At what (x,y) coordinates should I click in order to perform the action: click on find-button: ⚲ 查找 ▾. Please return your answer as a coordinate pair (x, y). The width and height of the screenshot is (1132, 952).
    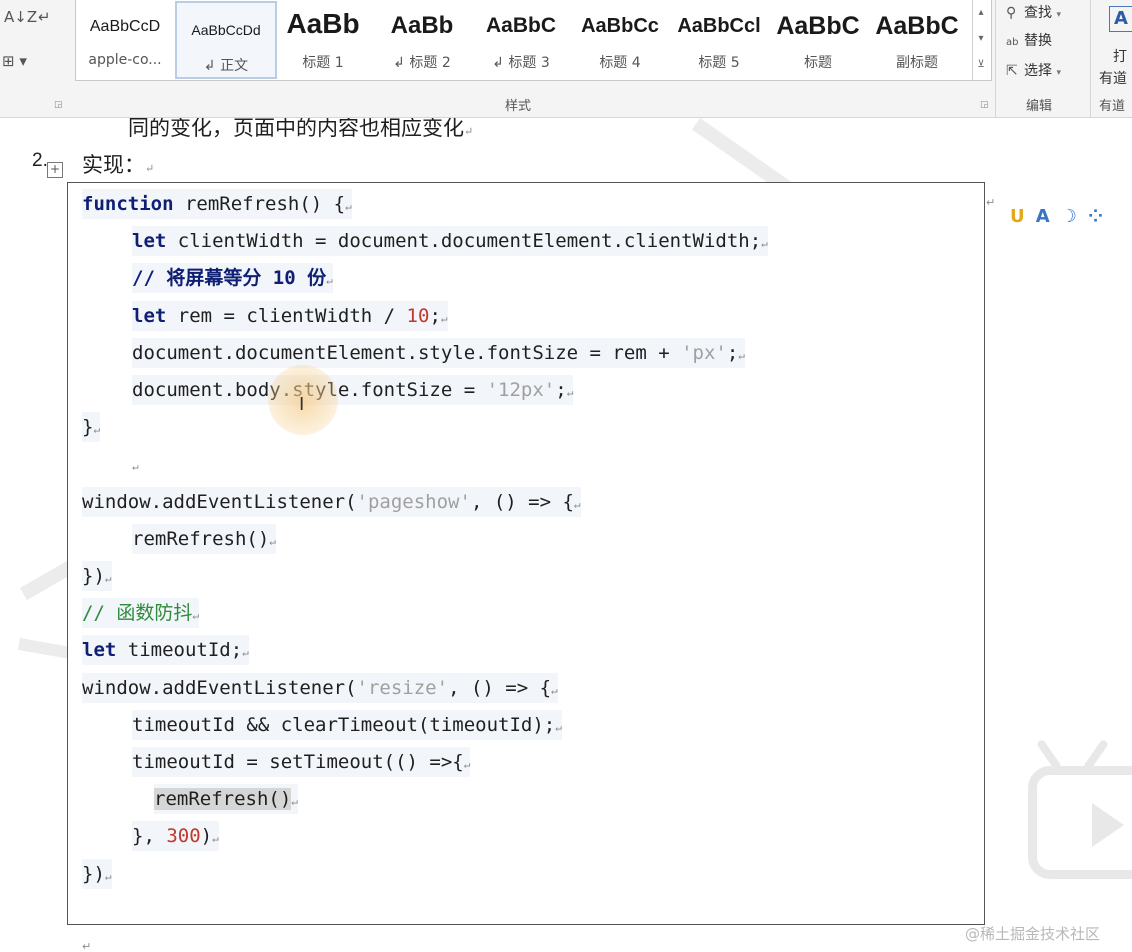
    Looking at the image, I should click on (1033, 12).